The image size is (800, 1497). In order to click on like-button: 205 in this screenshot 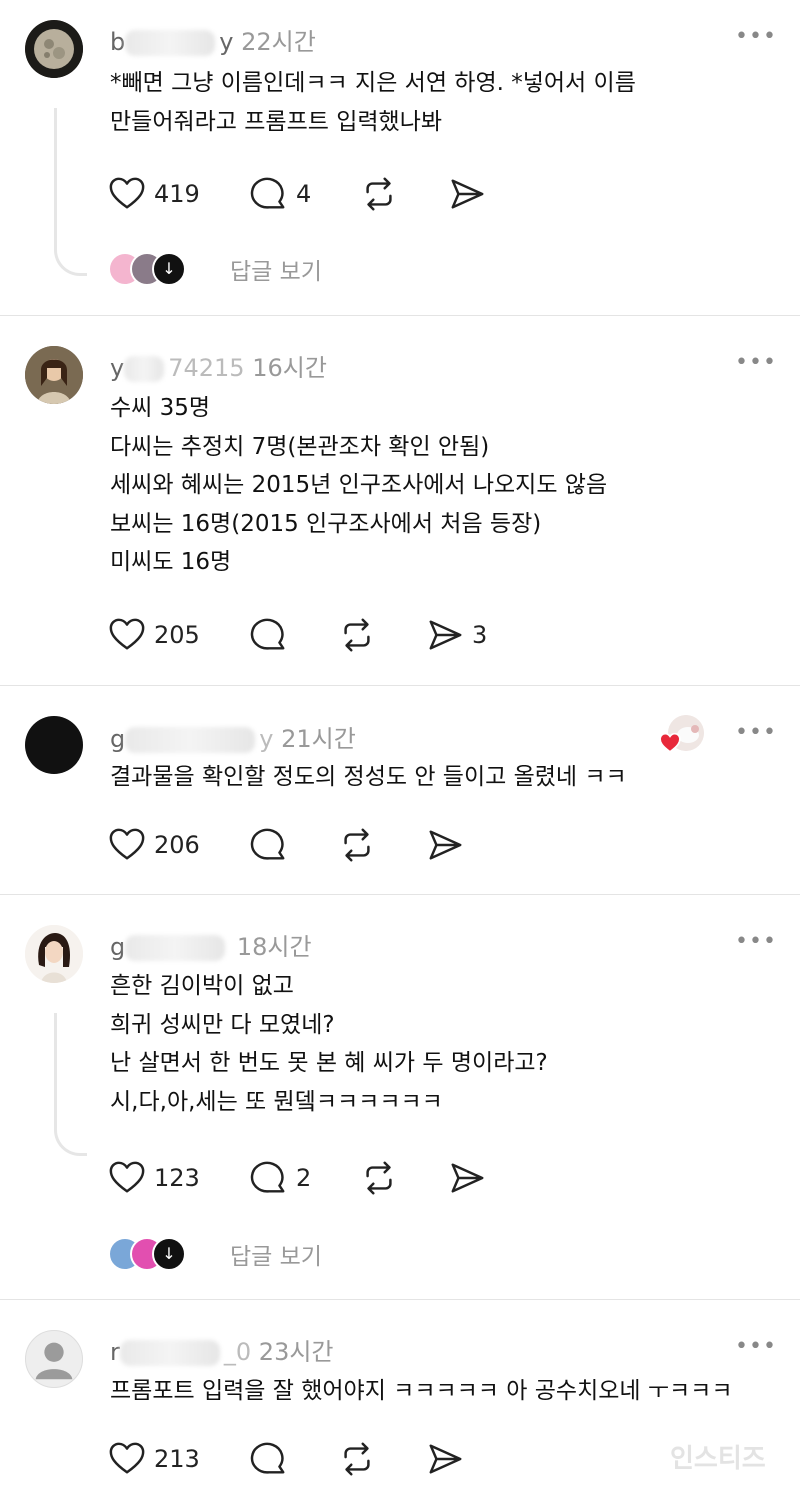, I will do `click(154, 635)`.